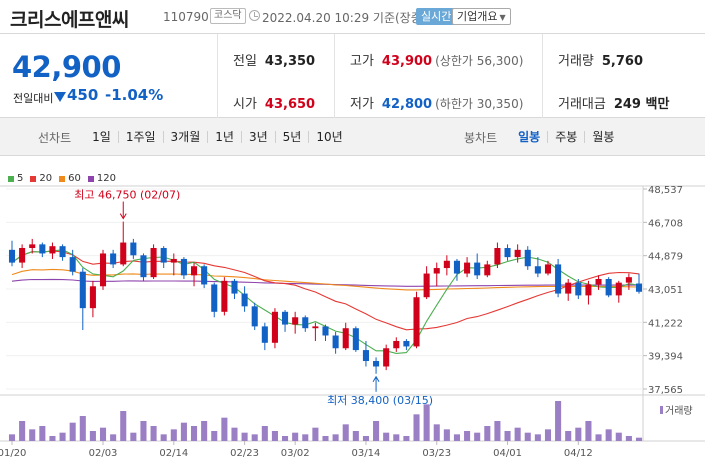 The width and height of the screenshot is (705, 468). I want to click on tab-10y: 10년, so click(328, 137).